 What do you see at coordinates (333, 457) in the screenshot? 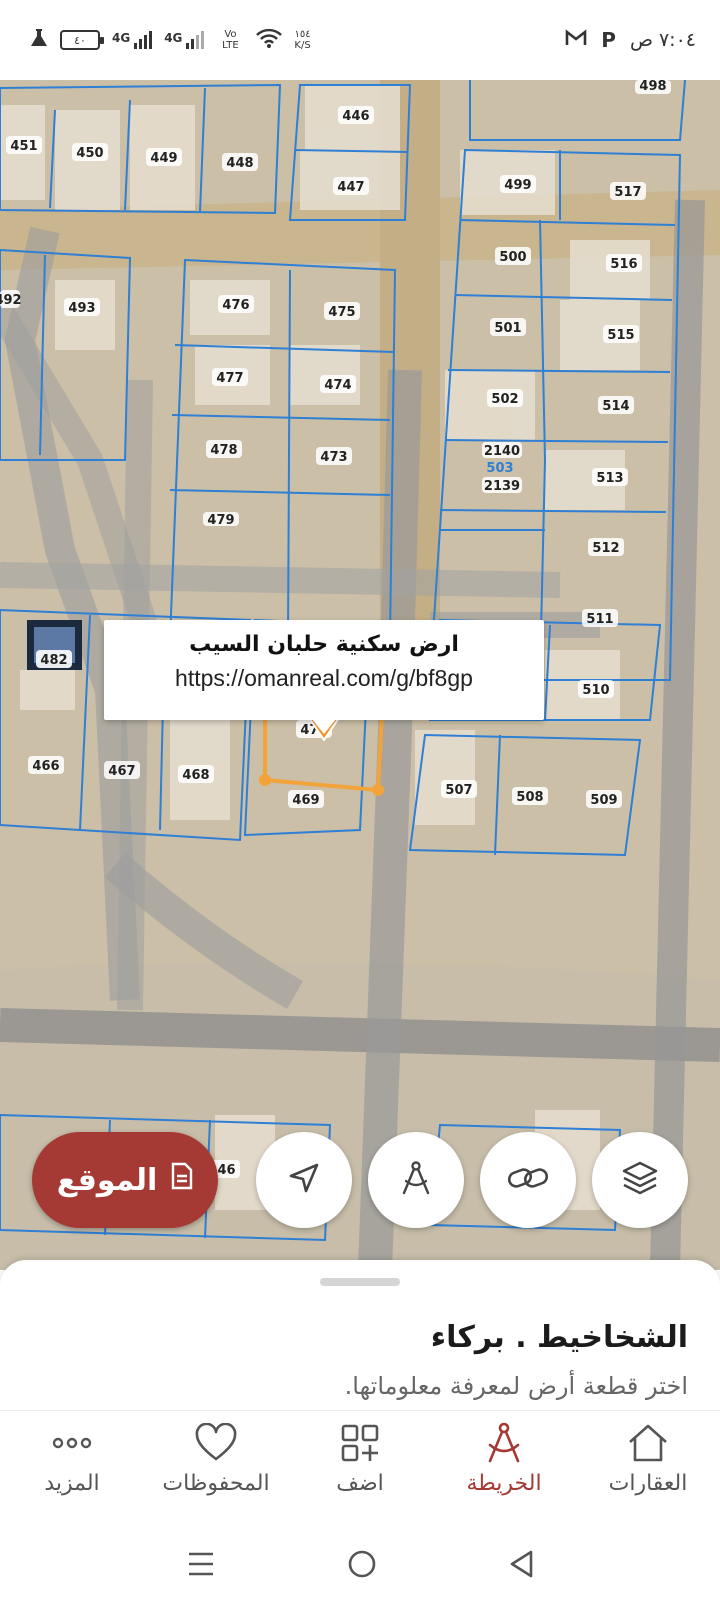
I see `svg-text: 473` at bounding box center [333, 457].